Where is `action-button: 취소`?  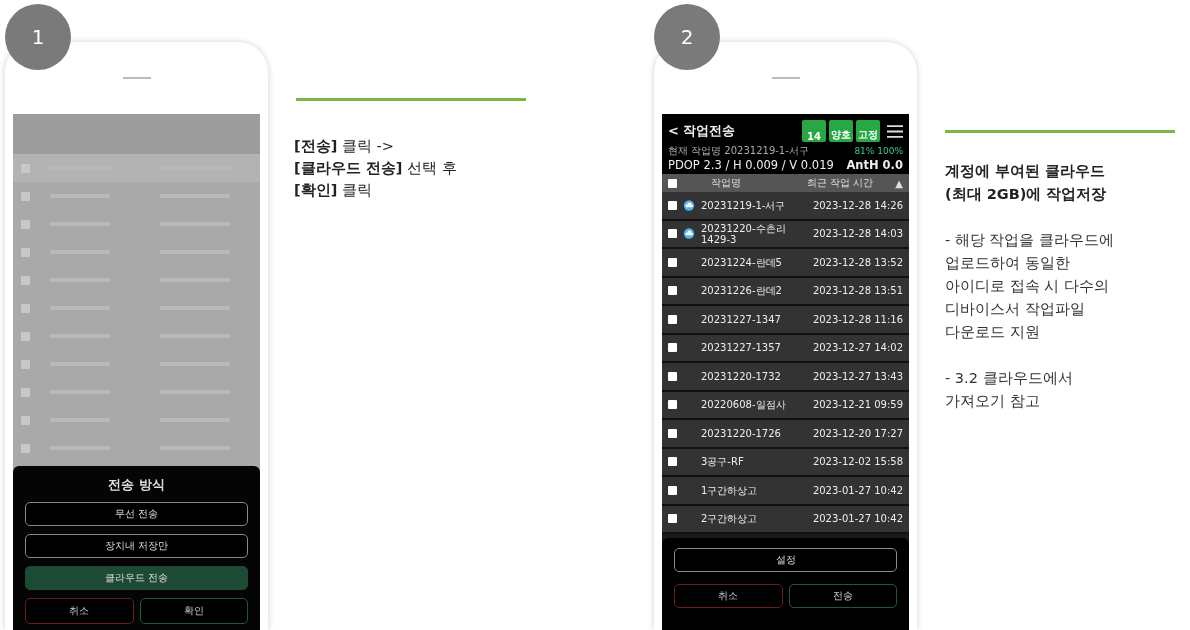 action-button: 취소 is located at coordinates (728, 596).